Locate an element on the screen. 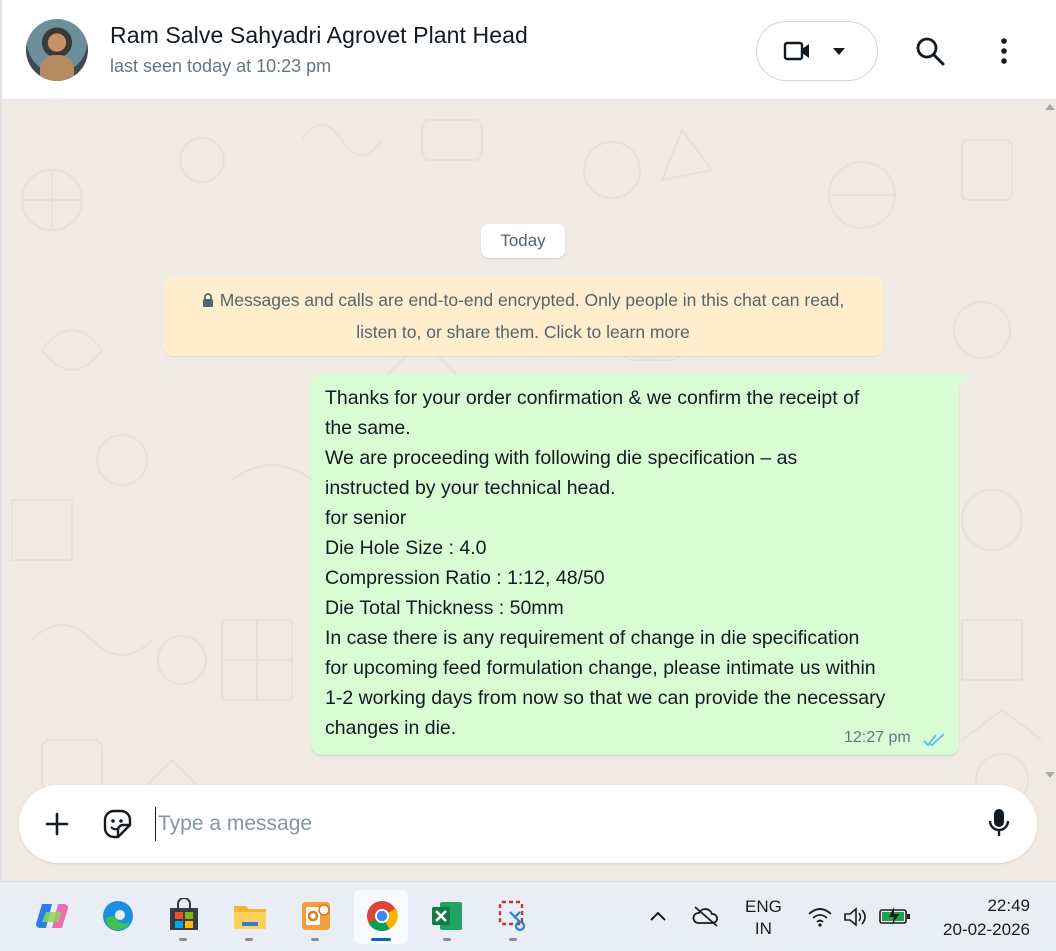  file-explorer-app is located at coordinates (249, 917).